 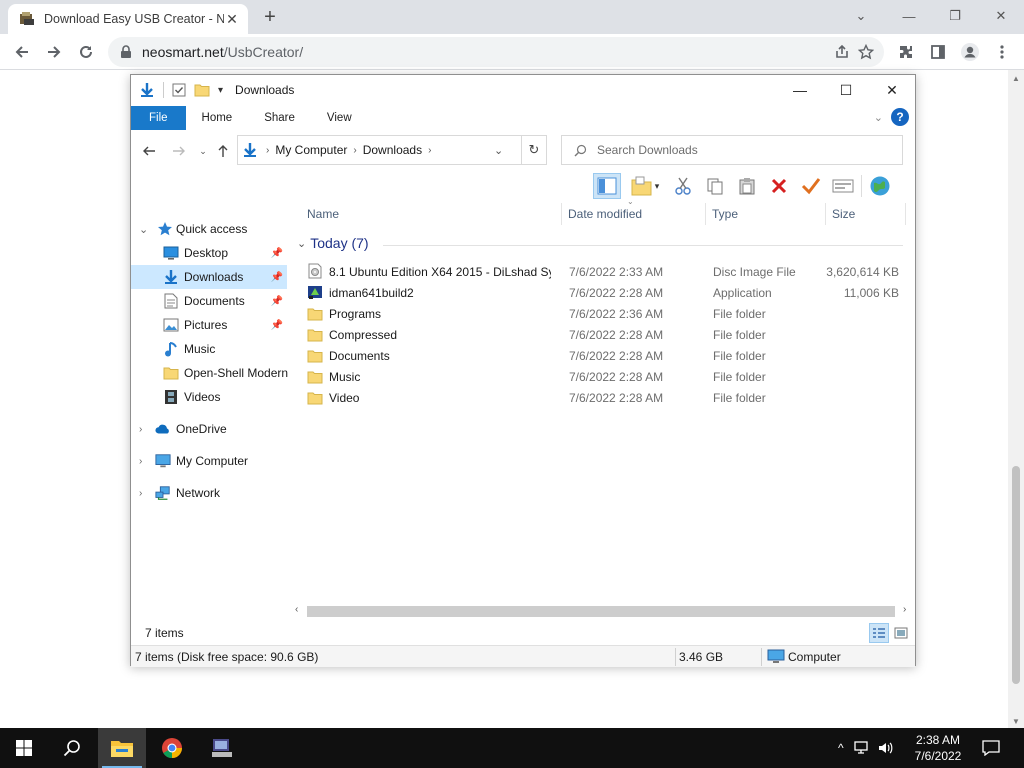 I want to click on sidebar-item-music: Music, so click(x=209, y=349).